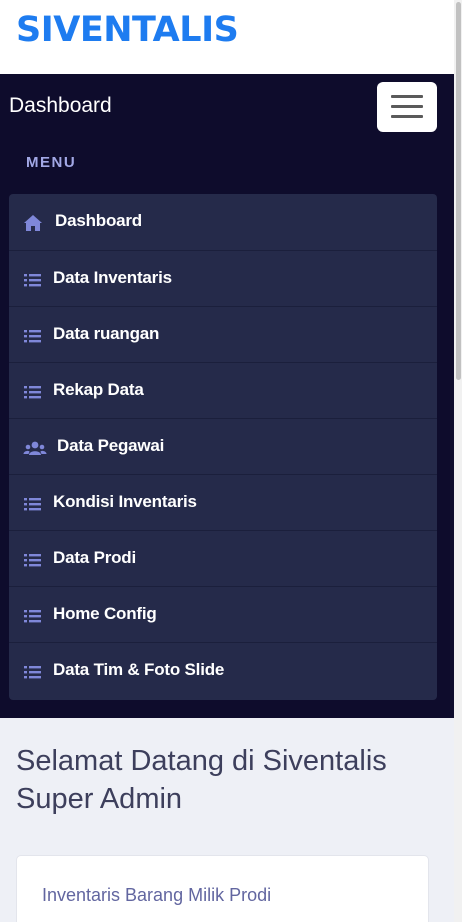  Describe the element at coordinates (223, 558) in the screenshot. I see `sidebar-item-data-prodi: Data Prodi` at that location.